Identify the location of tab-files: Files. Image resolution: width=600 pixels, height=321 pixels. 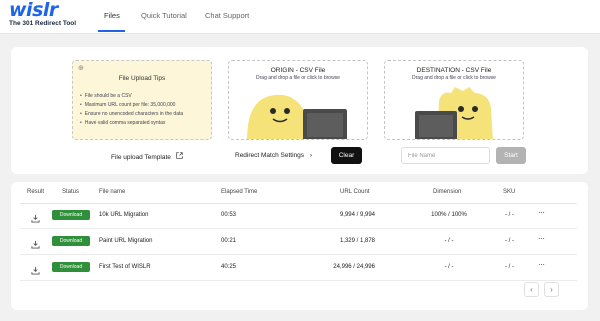
(112, 15).